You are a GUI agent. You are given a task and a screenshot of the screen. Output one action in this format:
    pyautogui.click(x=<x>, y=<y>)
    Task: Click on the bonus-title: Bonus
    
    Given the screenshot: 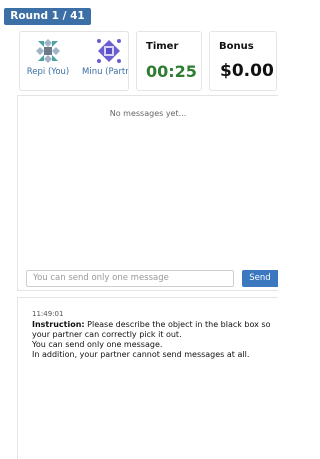 What is the action you would take?
    pyautogui.click(x=236, y=46)
    